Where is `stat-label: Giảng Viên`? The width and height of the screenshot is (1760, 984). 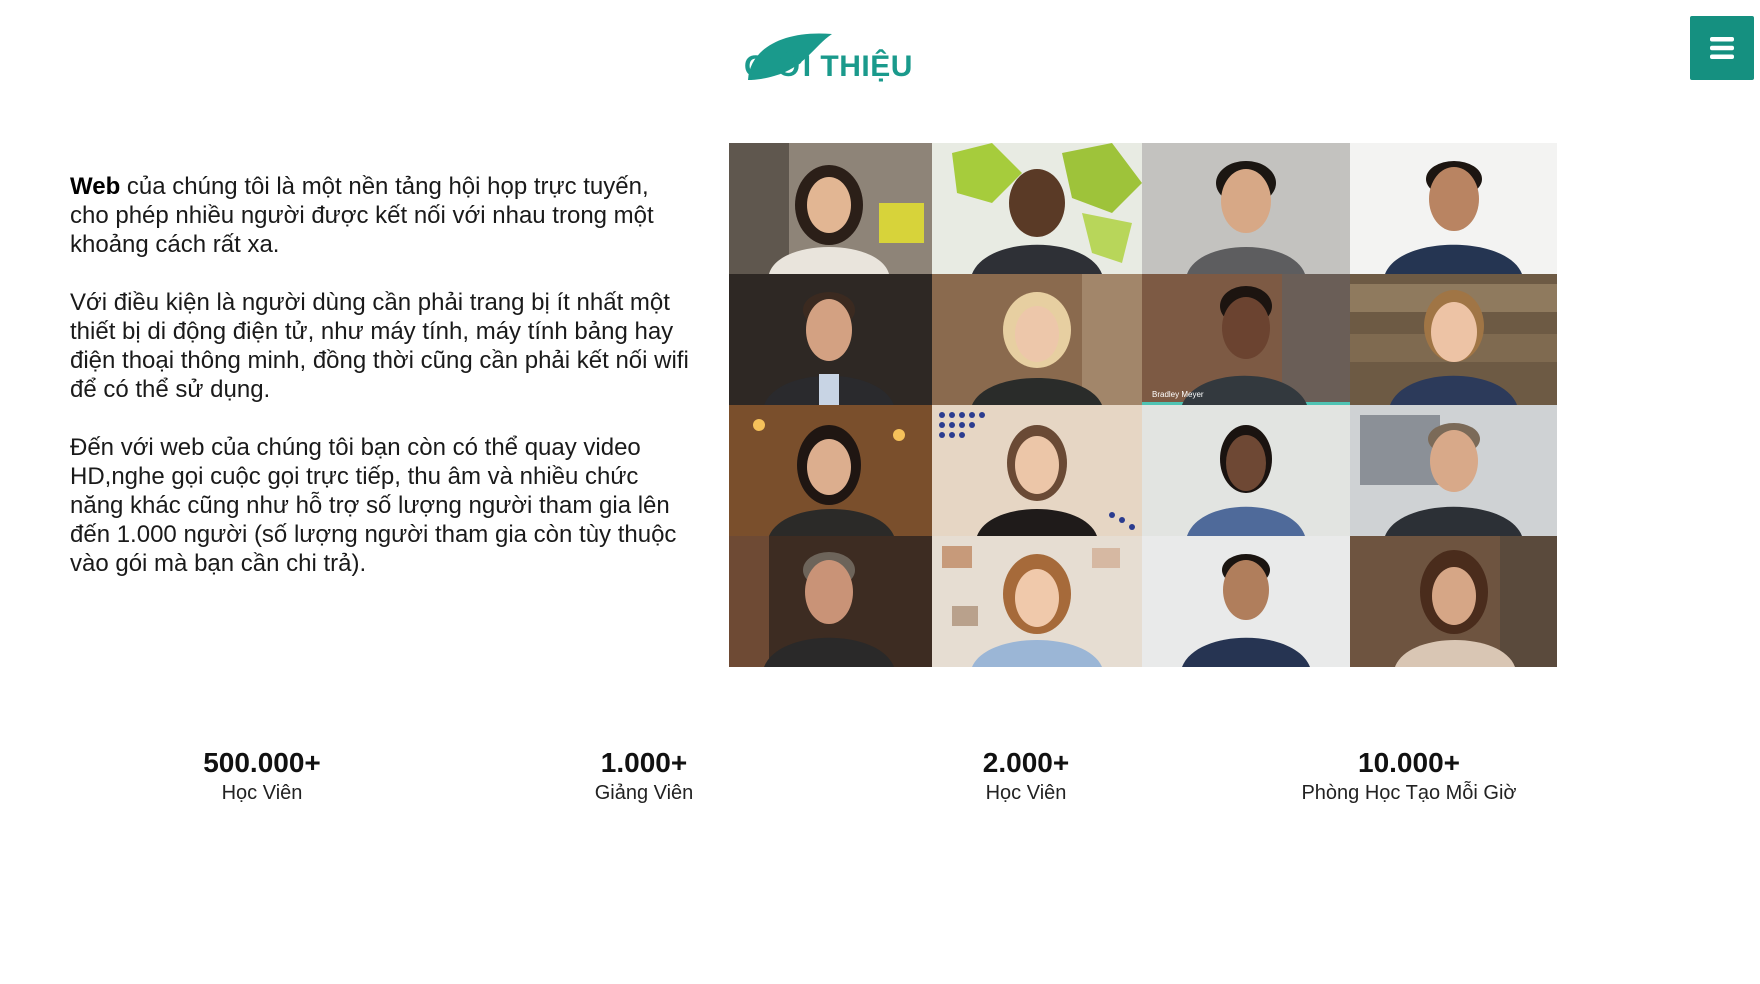
stat-label: Giảng Viên is located at coordinates (644, 793).